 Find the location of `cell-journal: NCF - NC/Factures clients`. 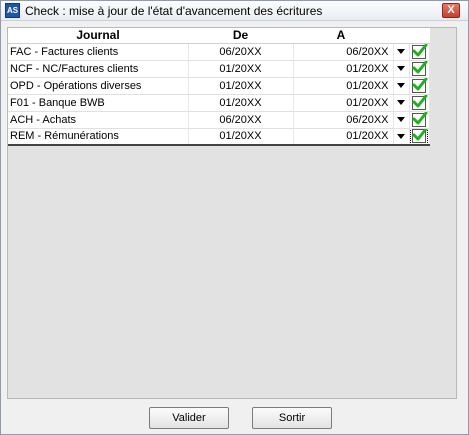

cell-journal: NCF - NC/Factures clients is located at coordinates (98, 69).